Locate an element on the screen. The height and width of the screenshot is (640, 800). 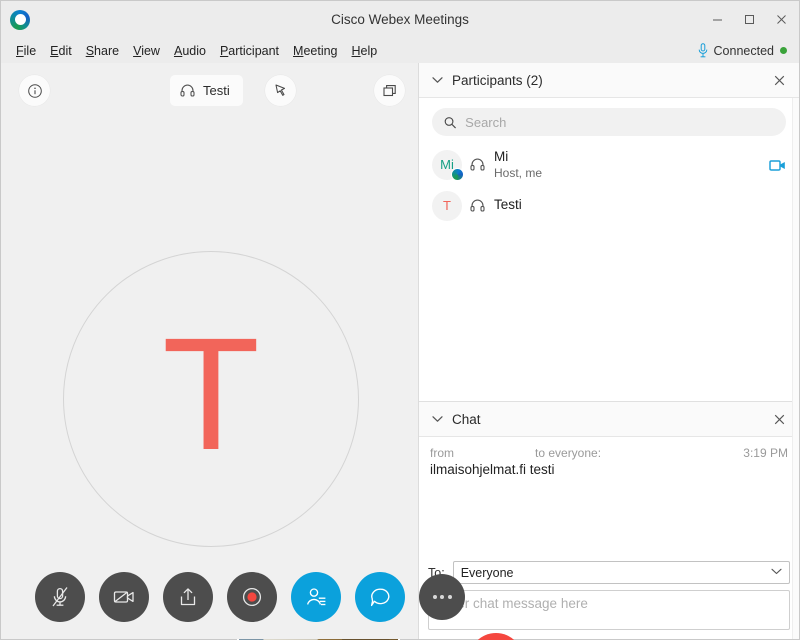
menu-audio: Audio is located at coordinates (190, 51).